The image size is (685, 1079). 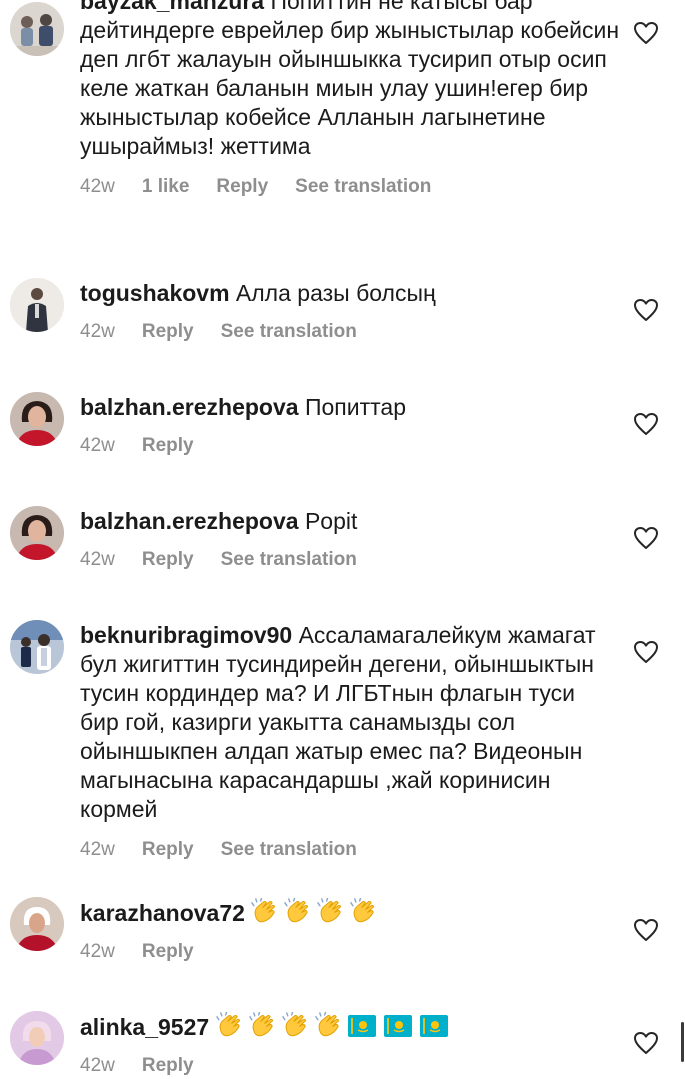 I want to click on comment-message: Popit, so click(x=331, y=521).